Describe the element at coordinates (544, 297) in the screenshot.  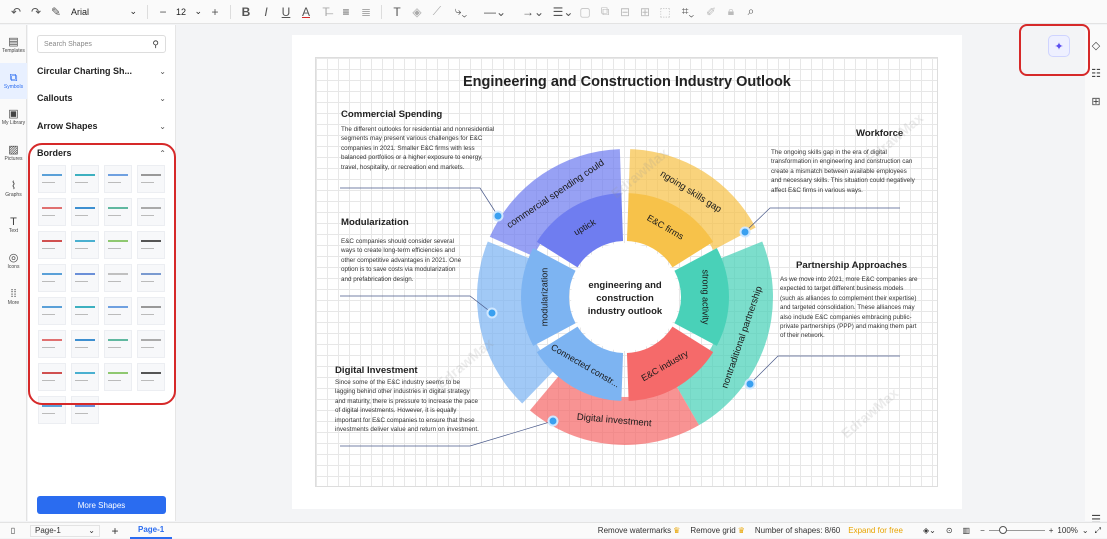
I see `inner-segment-label: modularization` at that location.